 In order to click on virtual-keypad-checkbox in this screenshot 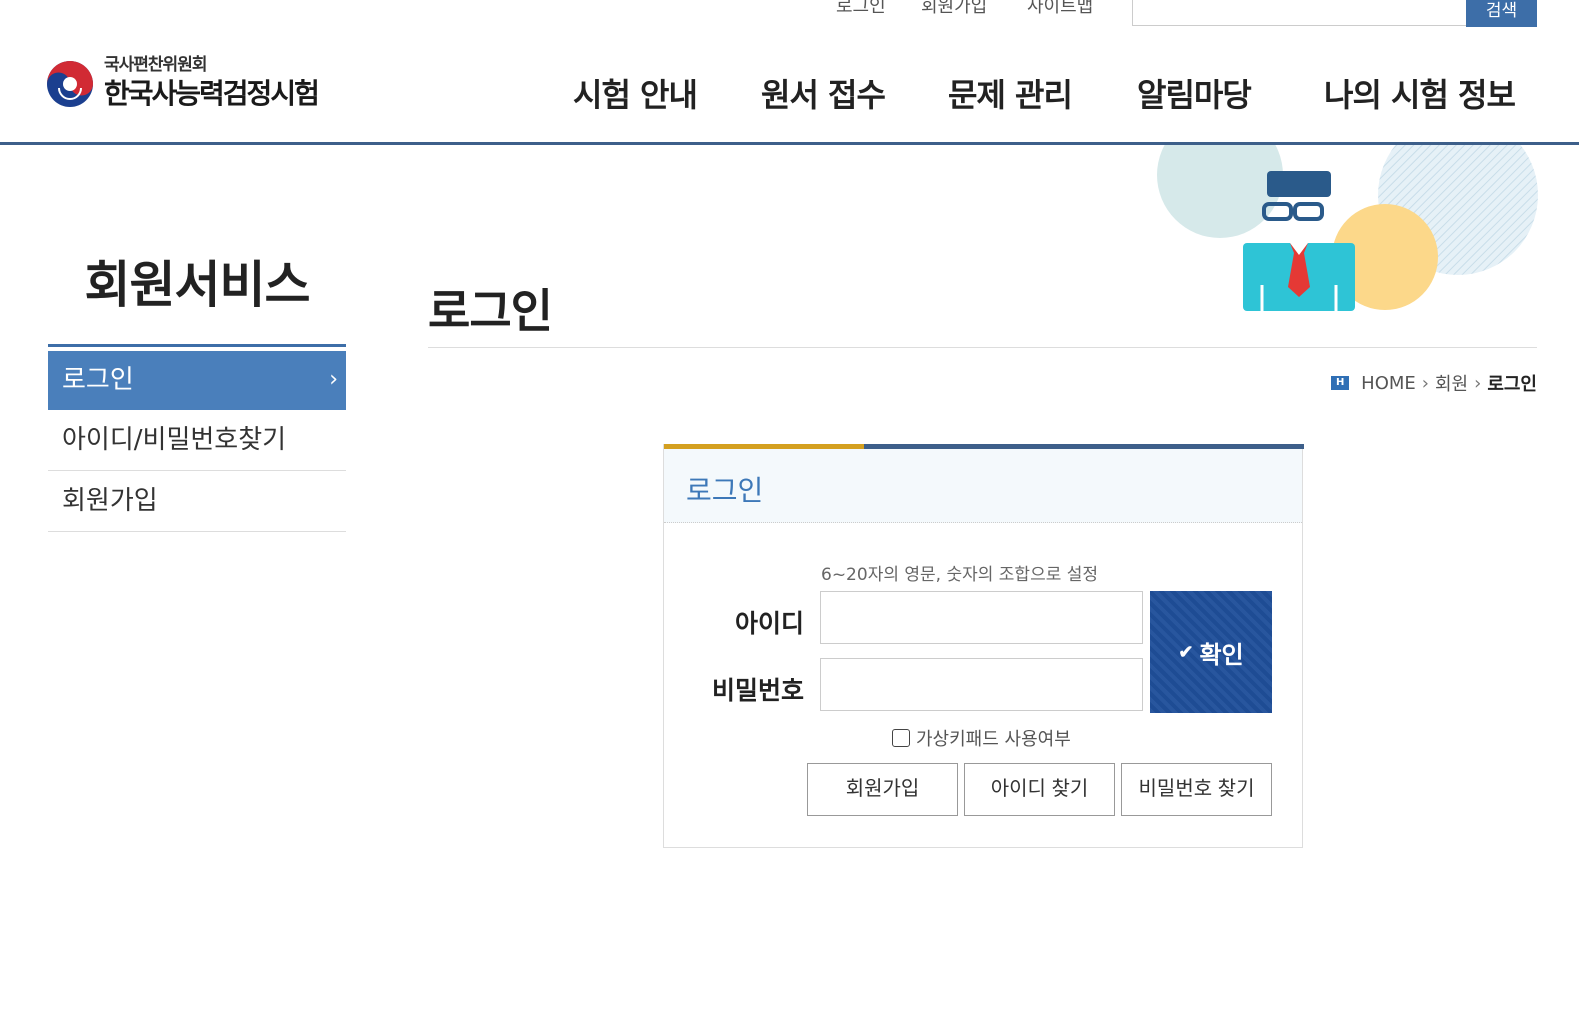, I will do `click(901, 738)`.